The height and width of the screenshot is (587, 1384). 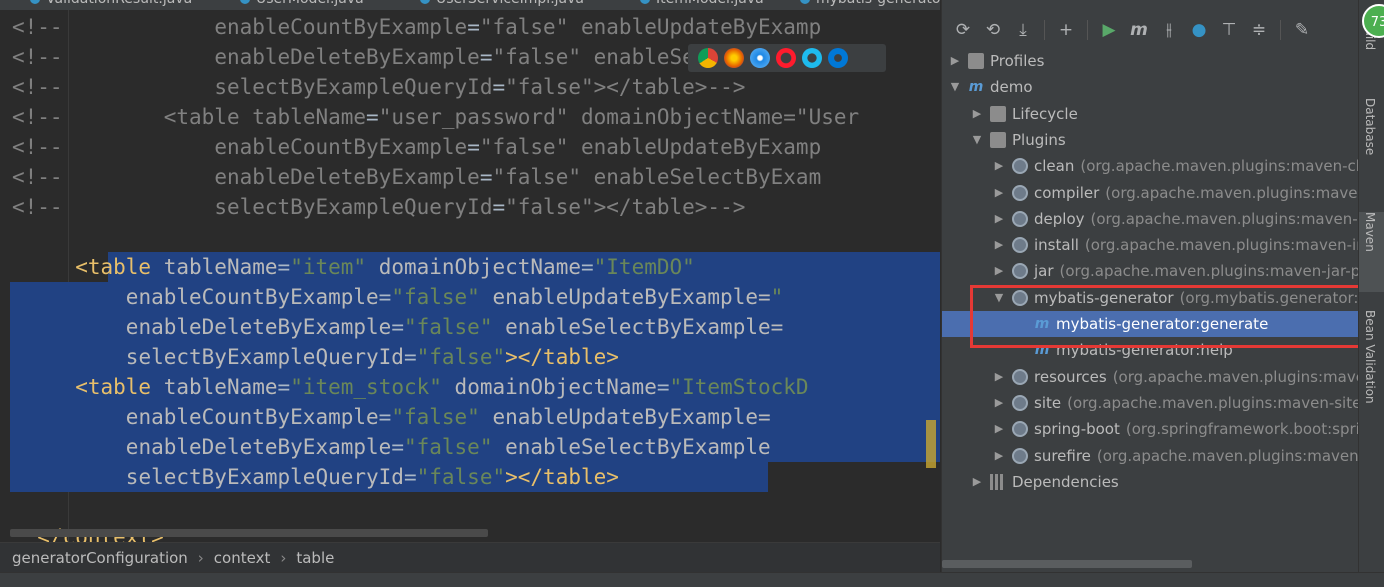 What do you see at coordinates (1150, 114) in the screenshot?
I see `tree-item: ▶ Lifecycle` at bounding box center [1150, 114].